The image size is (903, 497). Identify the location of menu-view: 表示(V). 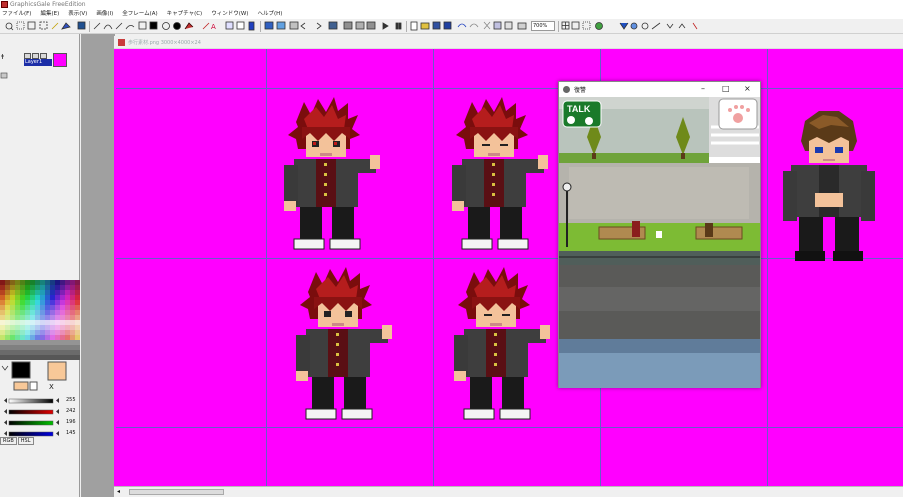
(77, 14).